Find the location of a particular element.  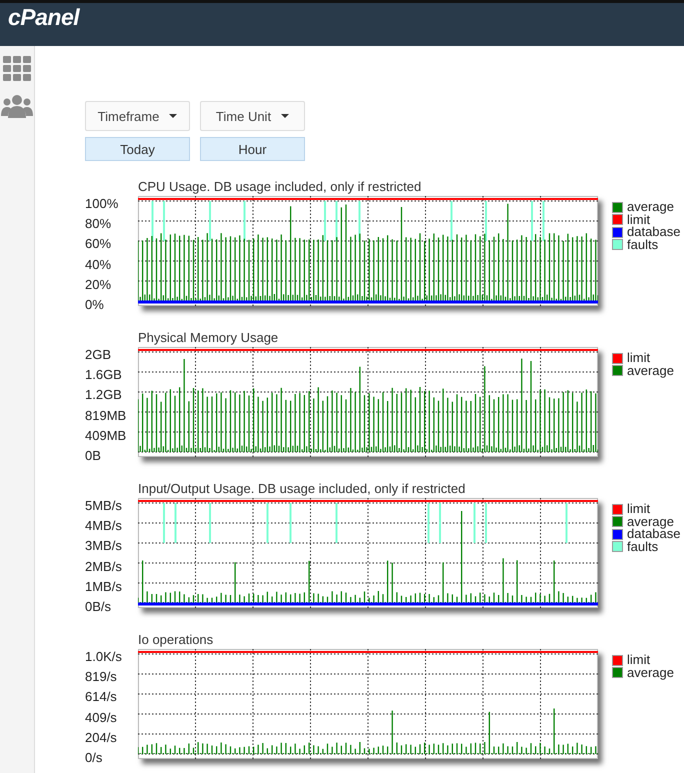

grid-icon is located at coordinates (17, 69).